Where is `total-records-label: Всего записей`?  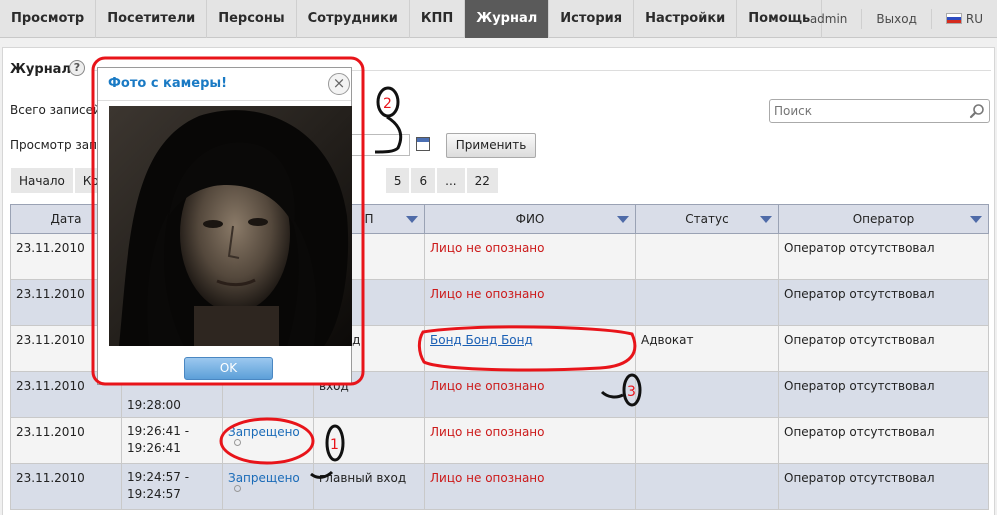
total-records-label: Всего записей is located at coordinates (55, 110).